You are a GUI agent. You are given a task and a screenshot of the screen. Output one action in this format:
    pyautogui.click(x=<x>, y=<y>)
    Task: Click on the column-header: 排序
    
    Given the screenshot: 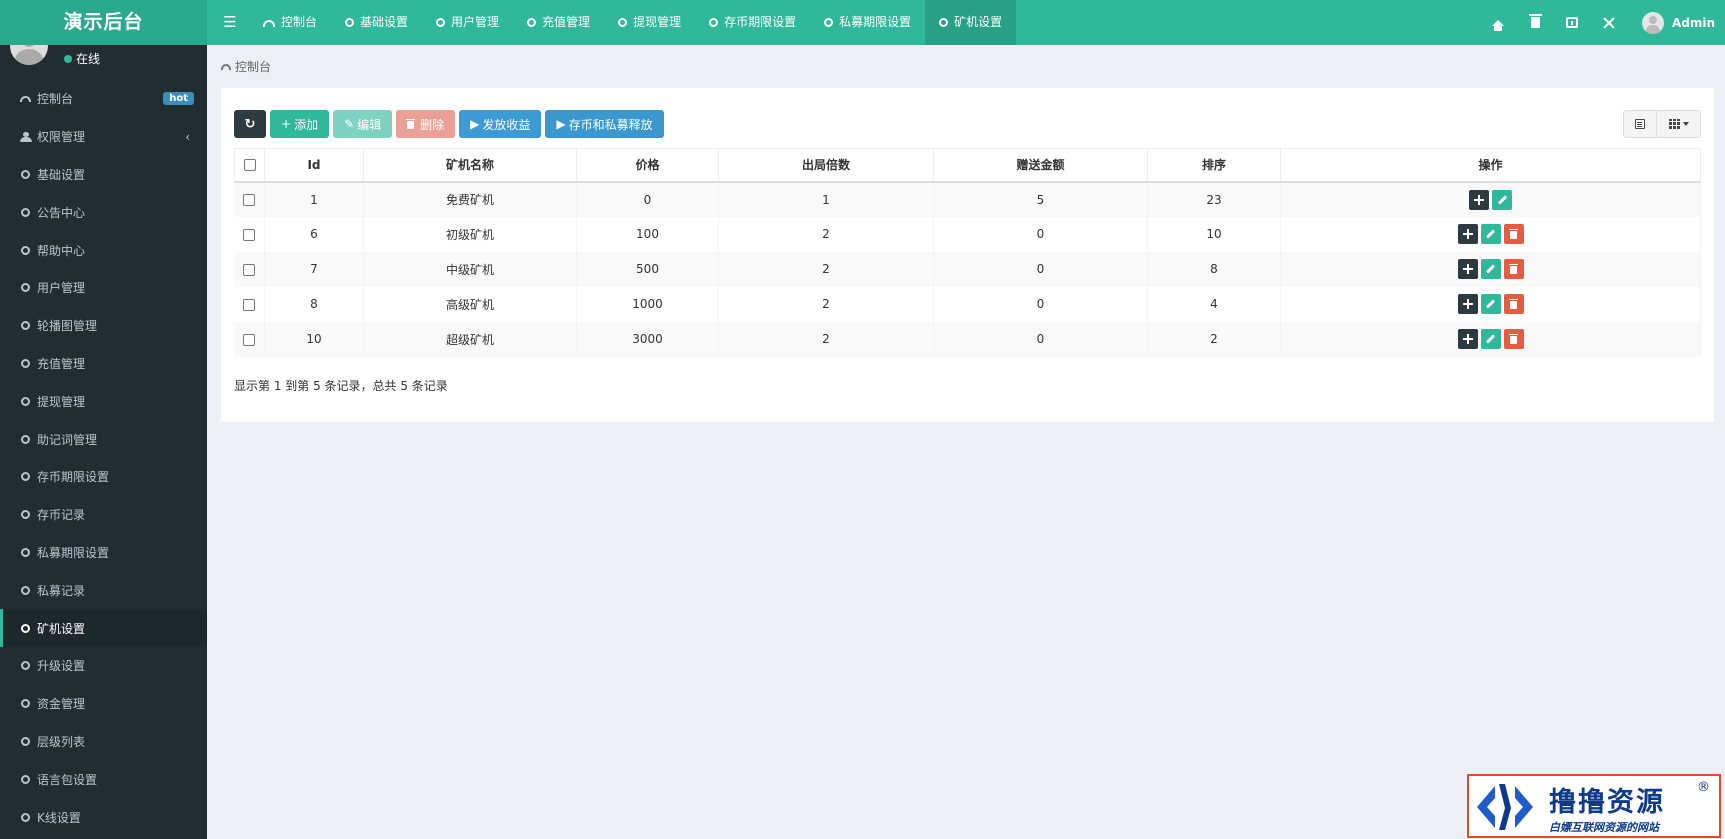 What is the action you would take?
    pyautogui.click(x=1214, y=165)
    